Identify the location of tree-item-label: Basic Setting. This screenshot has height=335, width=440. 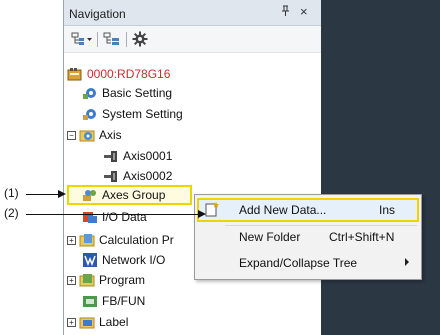
(137, 92).